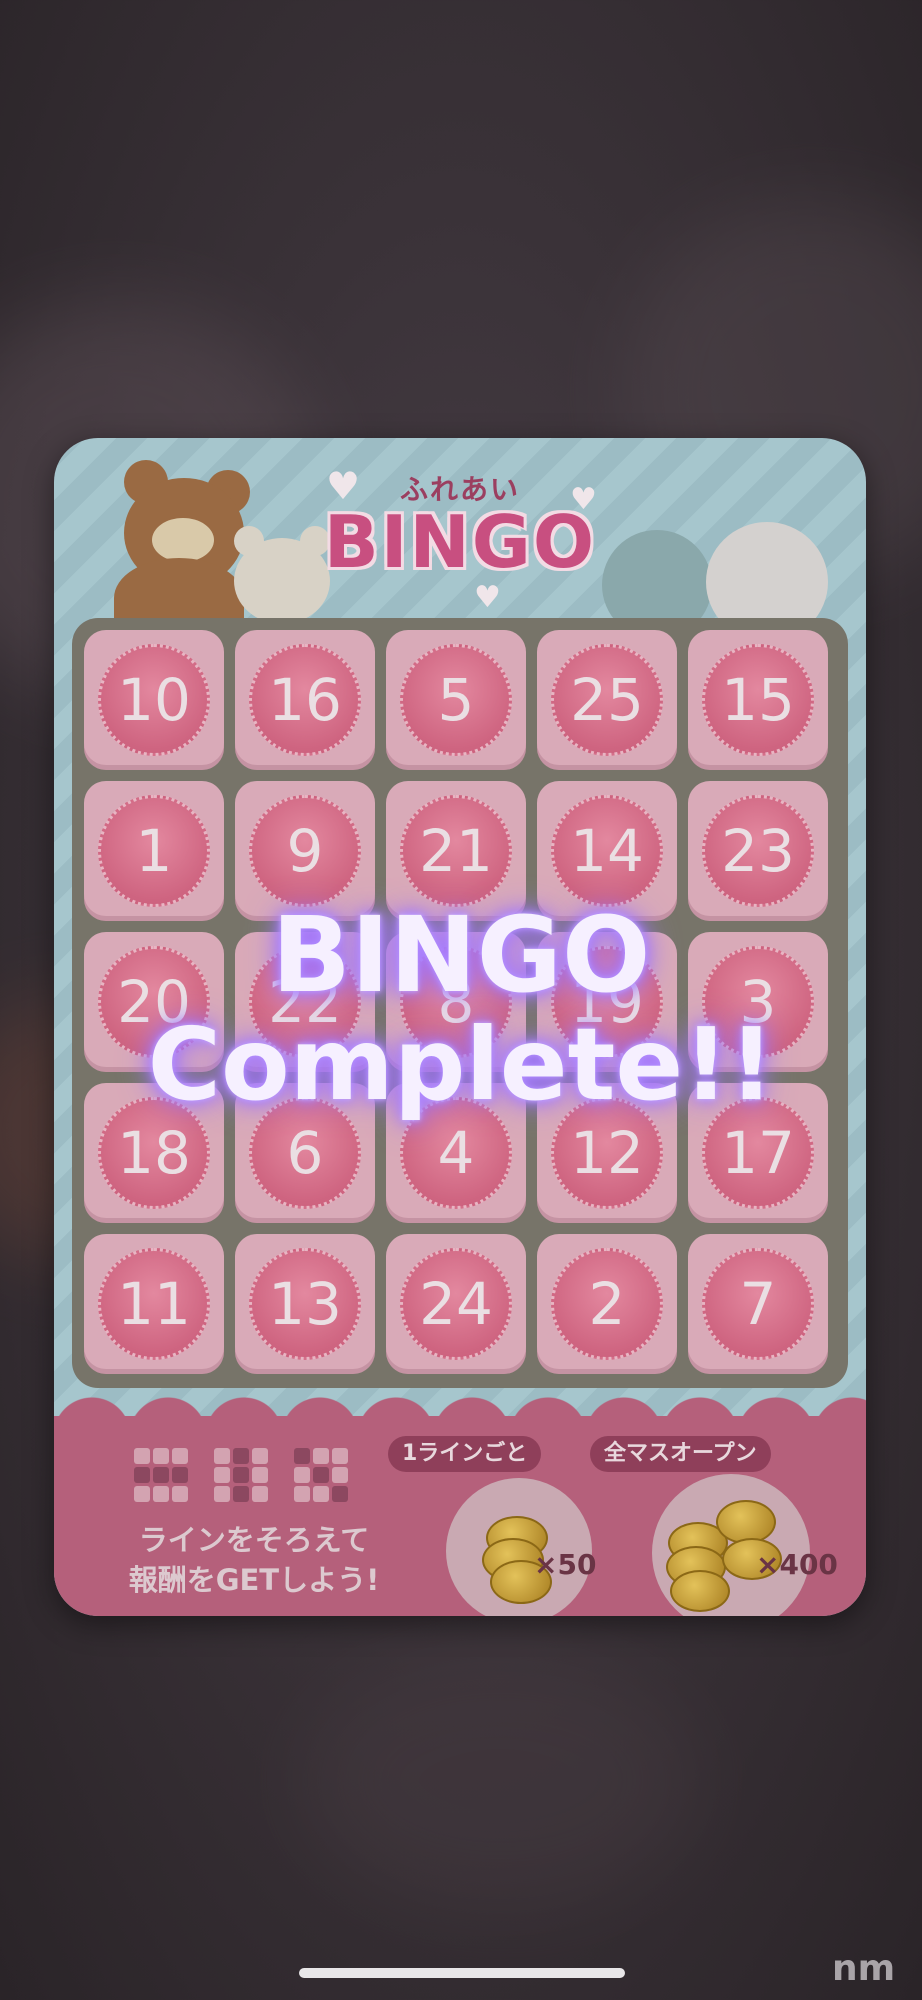  I want to click on cell-number: 25, so click(607, 700).